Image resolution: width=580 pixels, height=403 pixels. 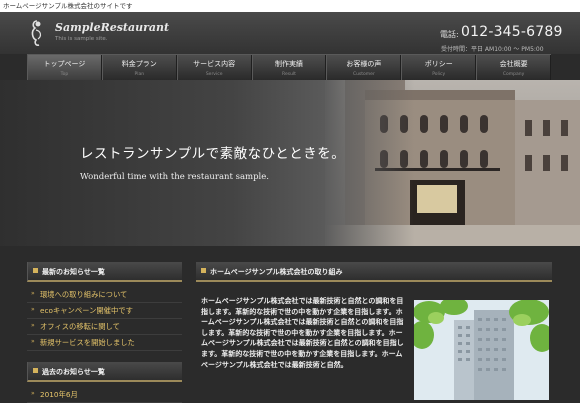 I want to click on nav-item-result: 制作実績 Result, so click(x=289, y=67).